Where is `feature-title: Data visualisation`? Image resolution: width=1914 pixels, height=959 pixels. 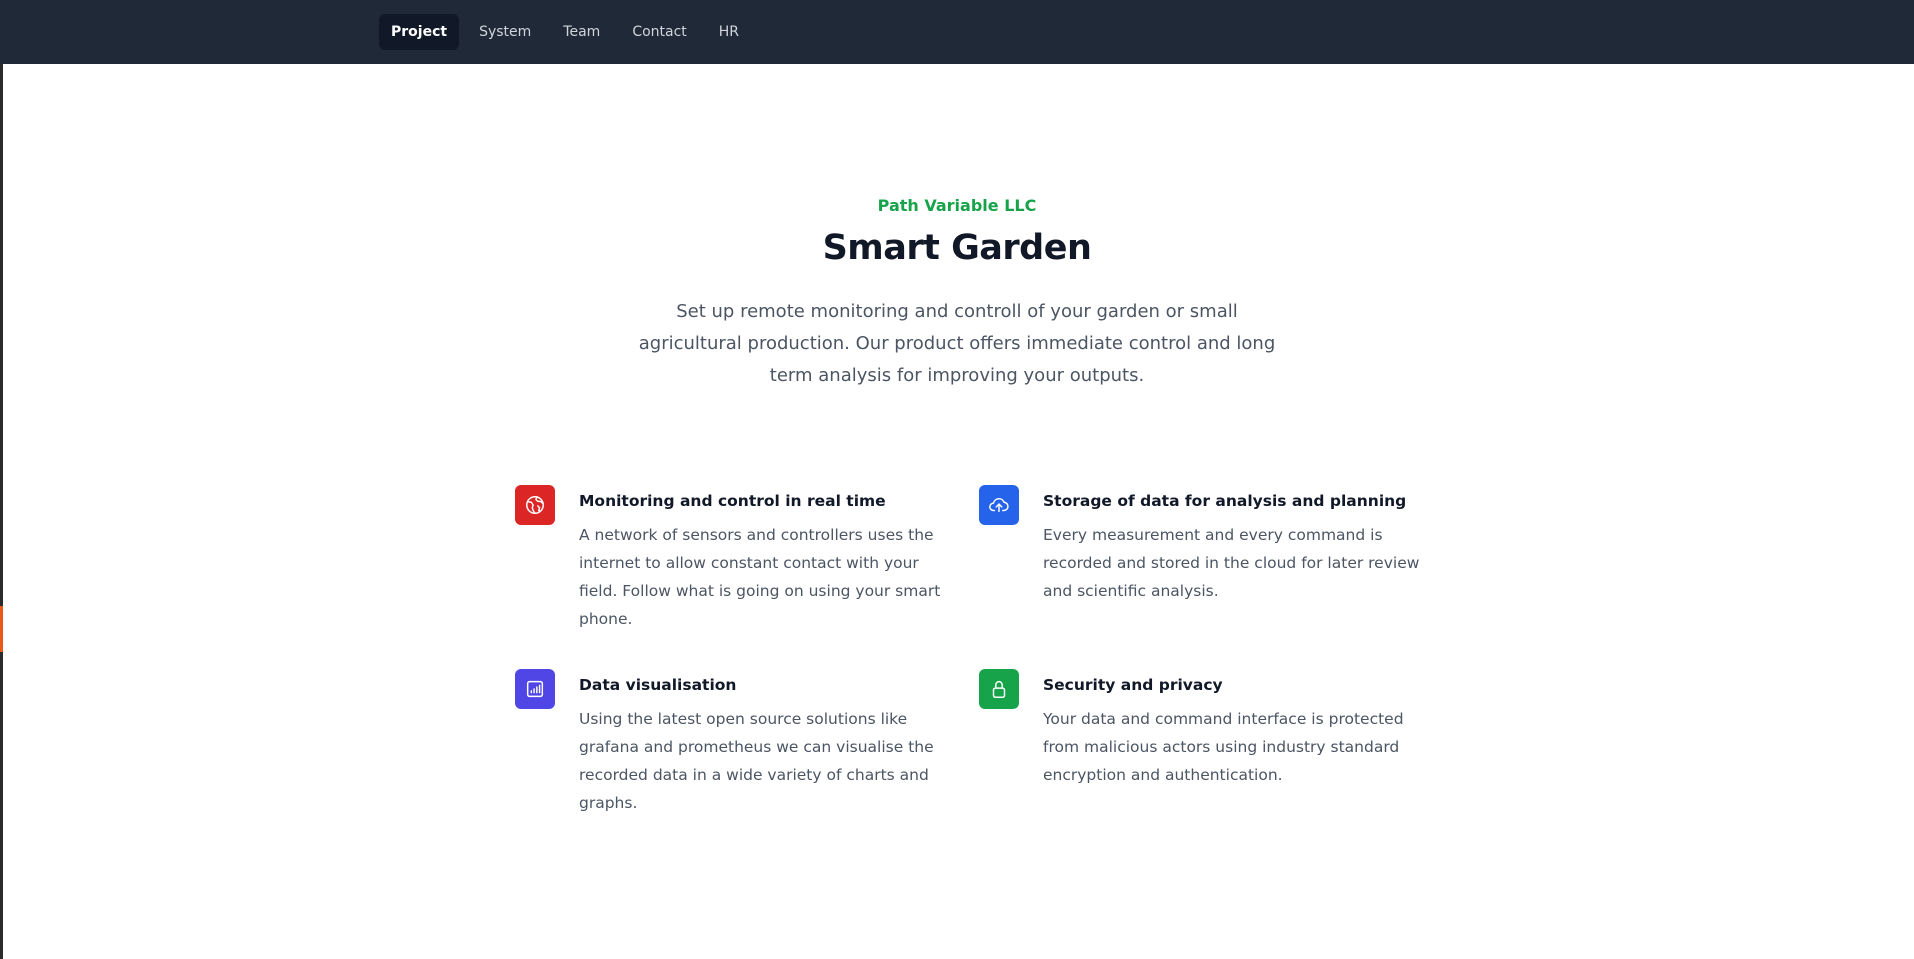 feature-title: Data visualisation is located at coordinates (658, 685).